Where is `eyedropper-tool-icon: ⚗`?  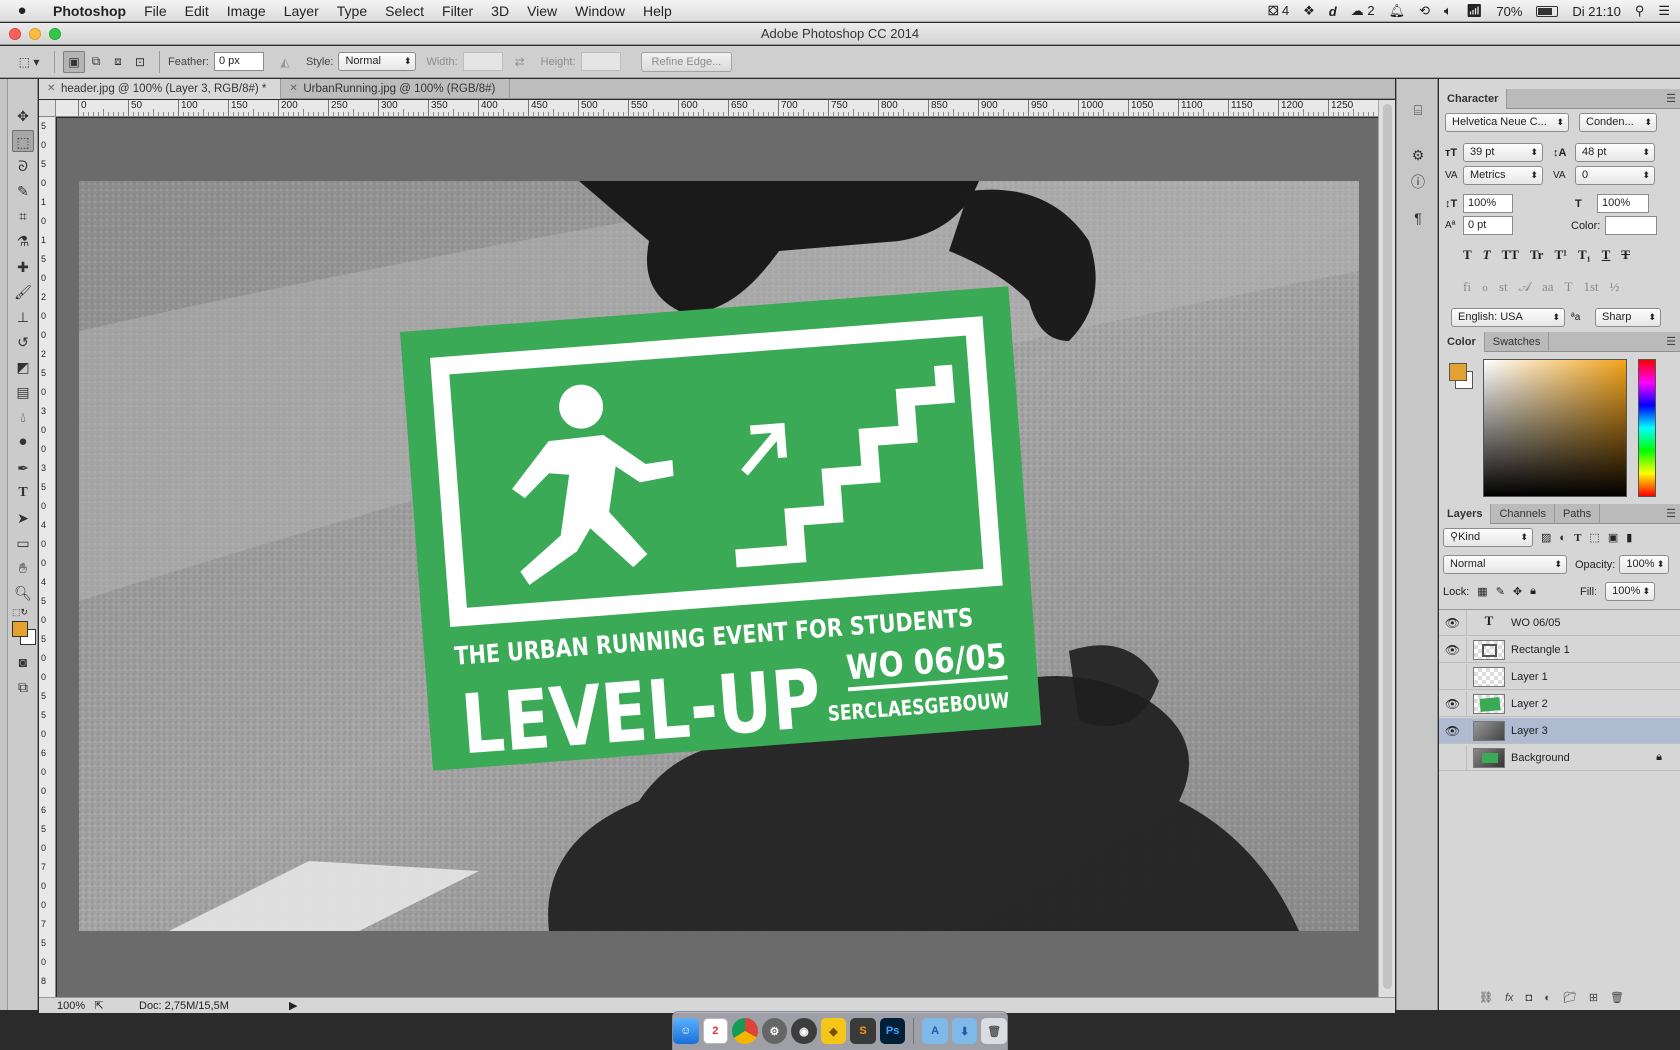
eyedropper-tool-icon: ⚗ is located at coordinates (23, 241).